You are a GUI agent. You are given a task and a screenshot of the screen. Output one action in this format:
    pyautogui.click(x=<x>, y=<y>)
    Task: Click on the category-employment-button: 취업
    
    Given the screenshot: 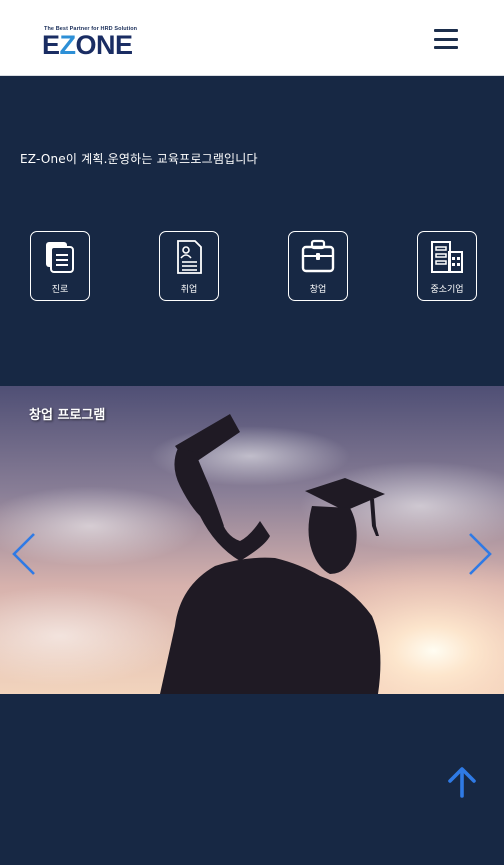 What is the action you would take?
    pyautogui.click(x=189, y=266)
    